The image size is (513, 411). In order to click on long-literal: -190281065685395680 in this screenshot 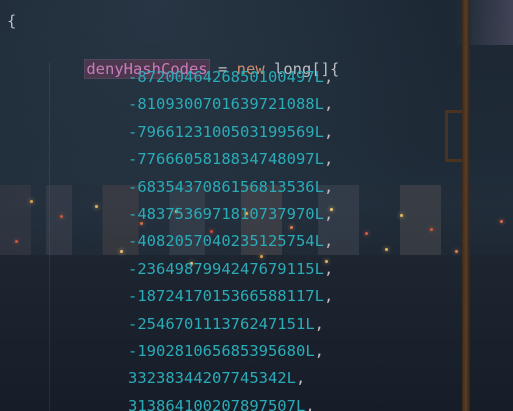, I will do `click(217, 351)`.